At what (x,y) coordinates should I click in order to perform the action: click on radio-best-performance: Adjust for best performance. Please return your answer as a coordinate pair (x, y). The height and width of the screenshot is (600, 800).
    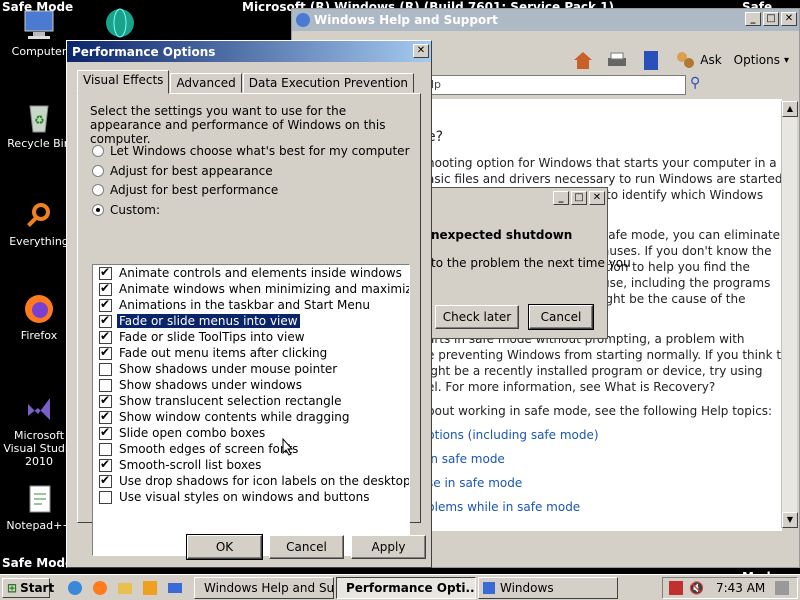
    Looking at the image, I should click on (185, 190).